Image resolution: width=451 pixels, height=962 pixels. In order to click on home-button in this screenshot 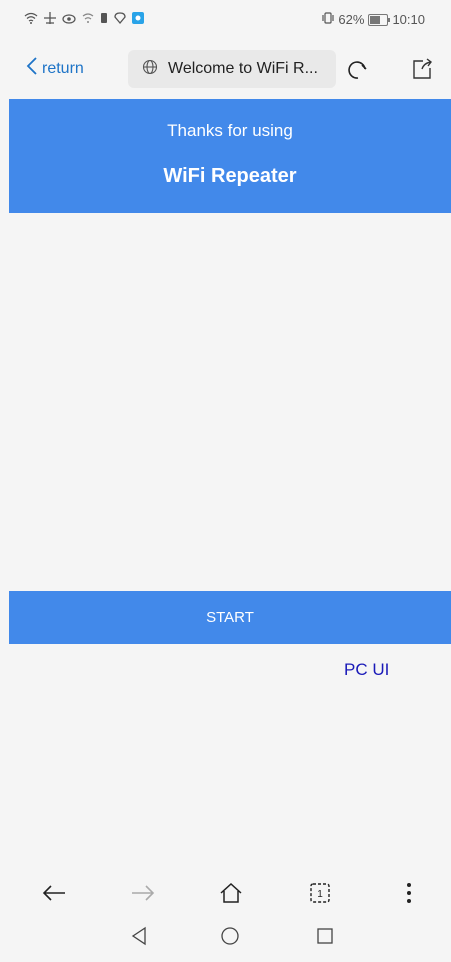, I will do `click(231, 893)`.